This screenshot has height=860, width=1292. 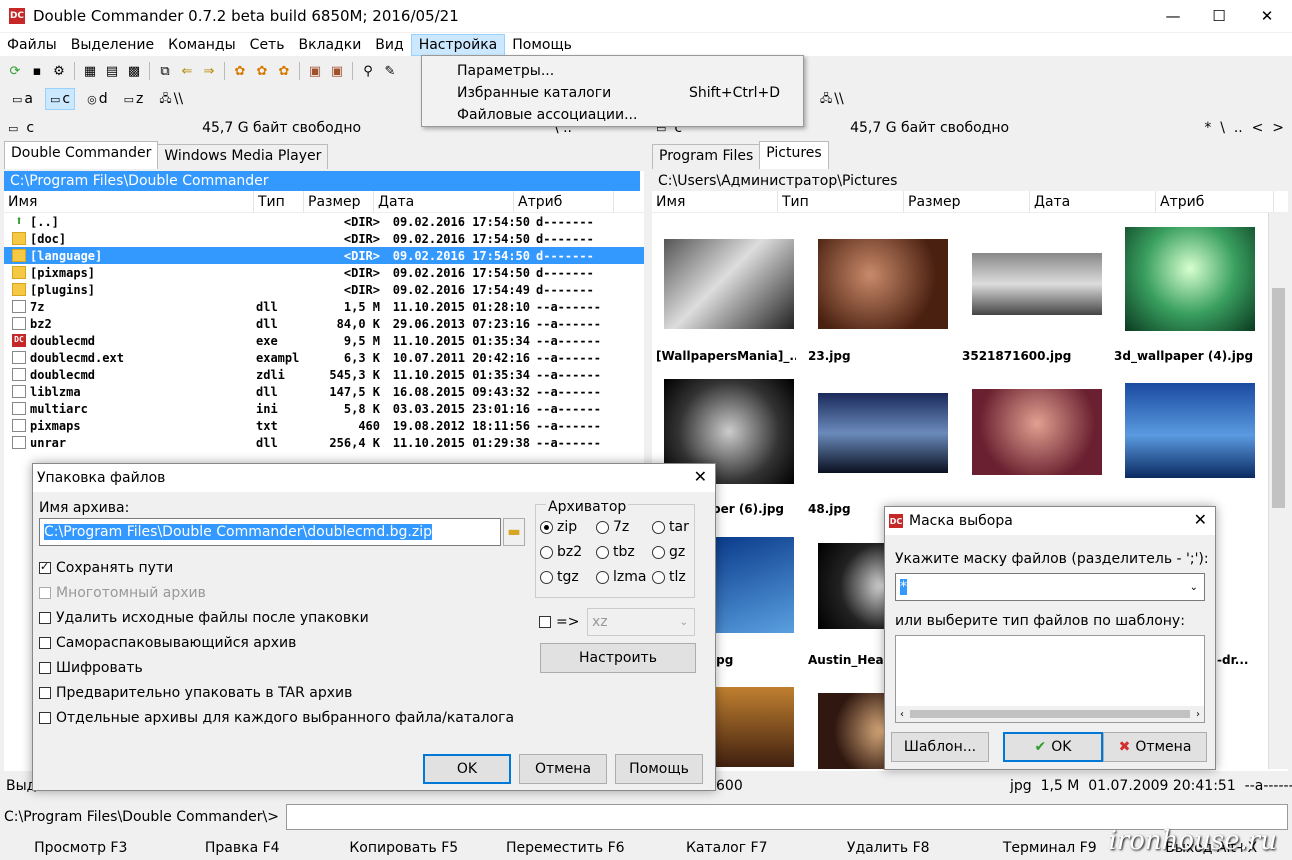 I want to click on brief-view-icon: ▦, so click(x=90, y=71).